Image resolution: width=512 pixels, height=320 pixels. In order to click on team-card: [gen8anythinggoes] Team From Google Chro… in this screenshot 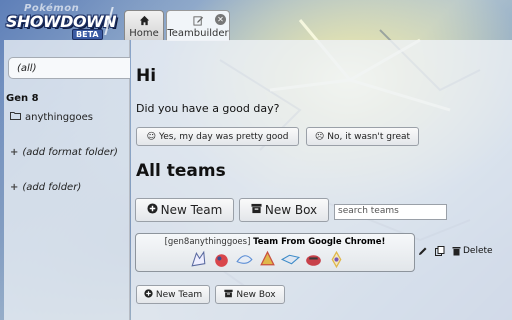, I will do `click(275, 252)`.